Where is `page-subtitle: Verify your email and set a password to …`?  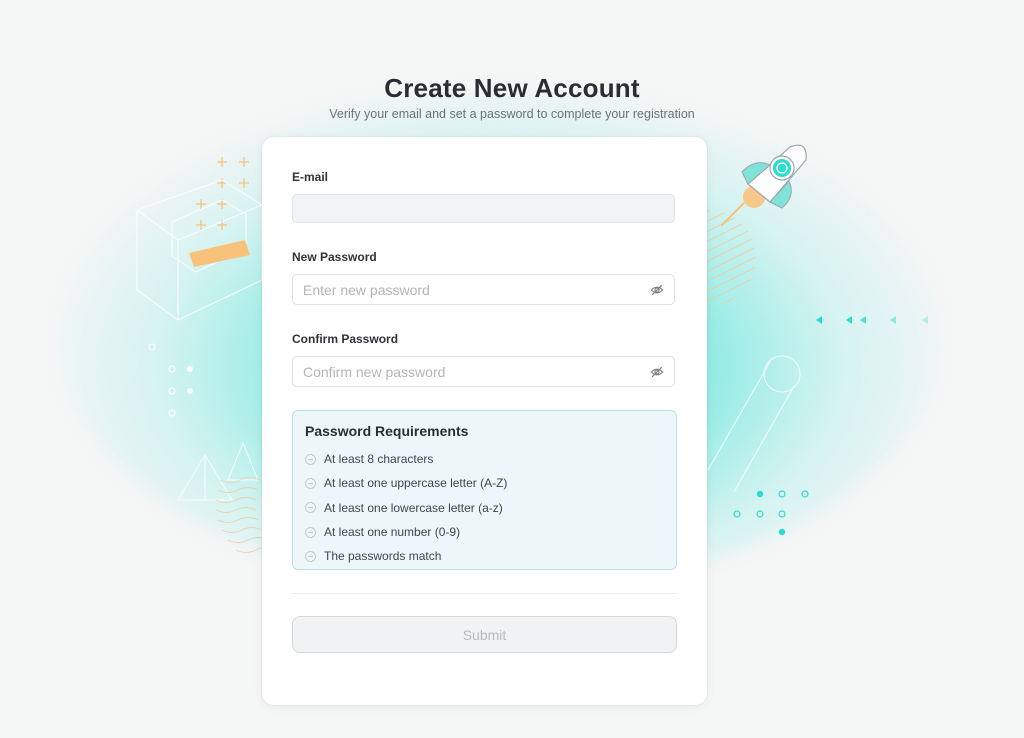
page-subtitle: Verify your email and set a password to … is located at coordinates (512, 114).